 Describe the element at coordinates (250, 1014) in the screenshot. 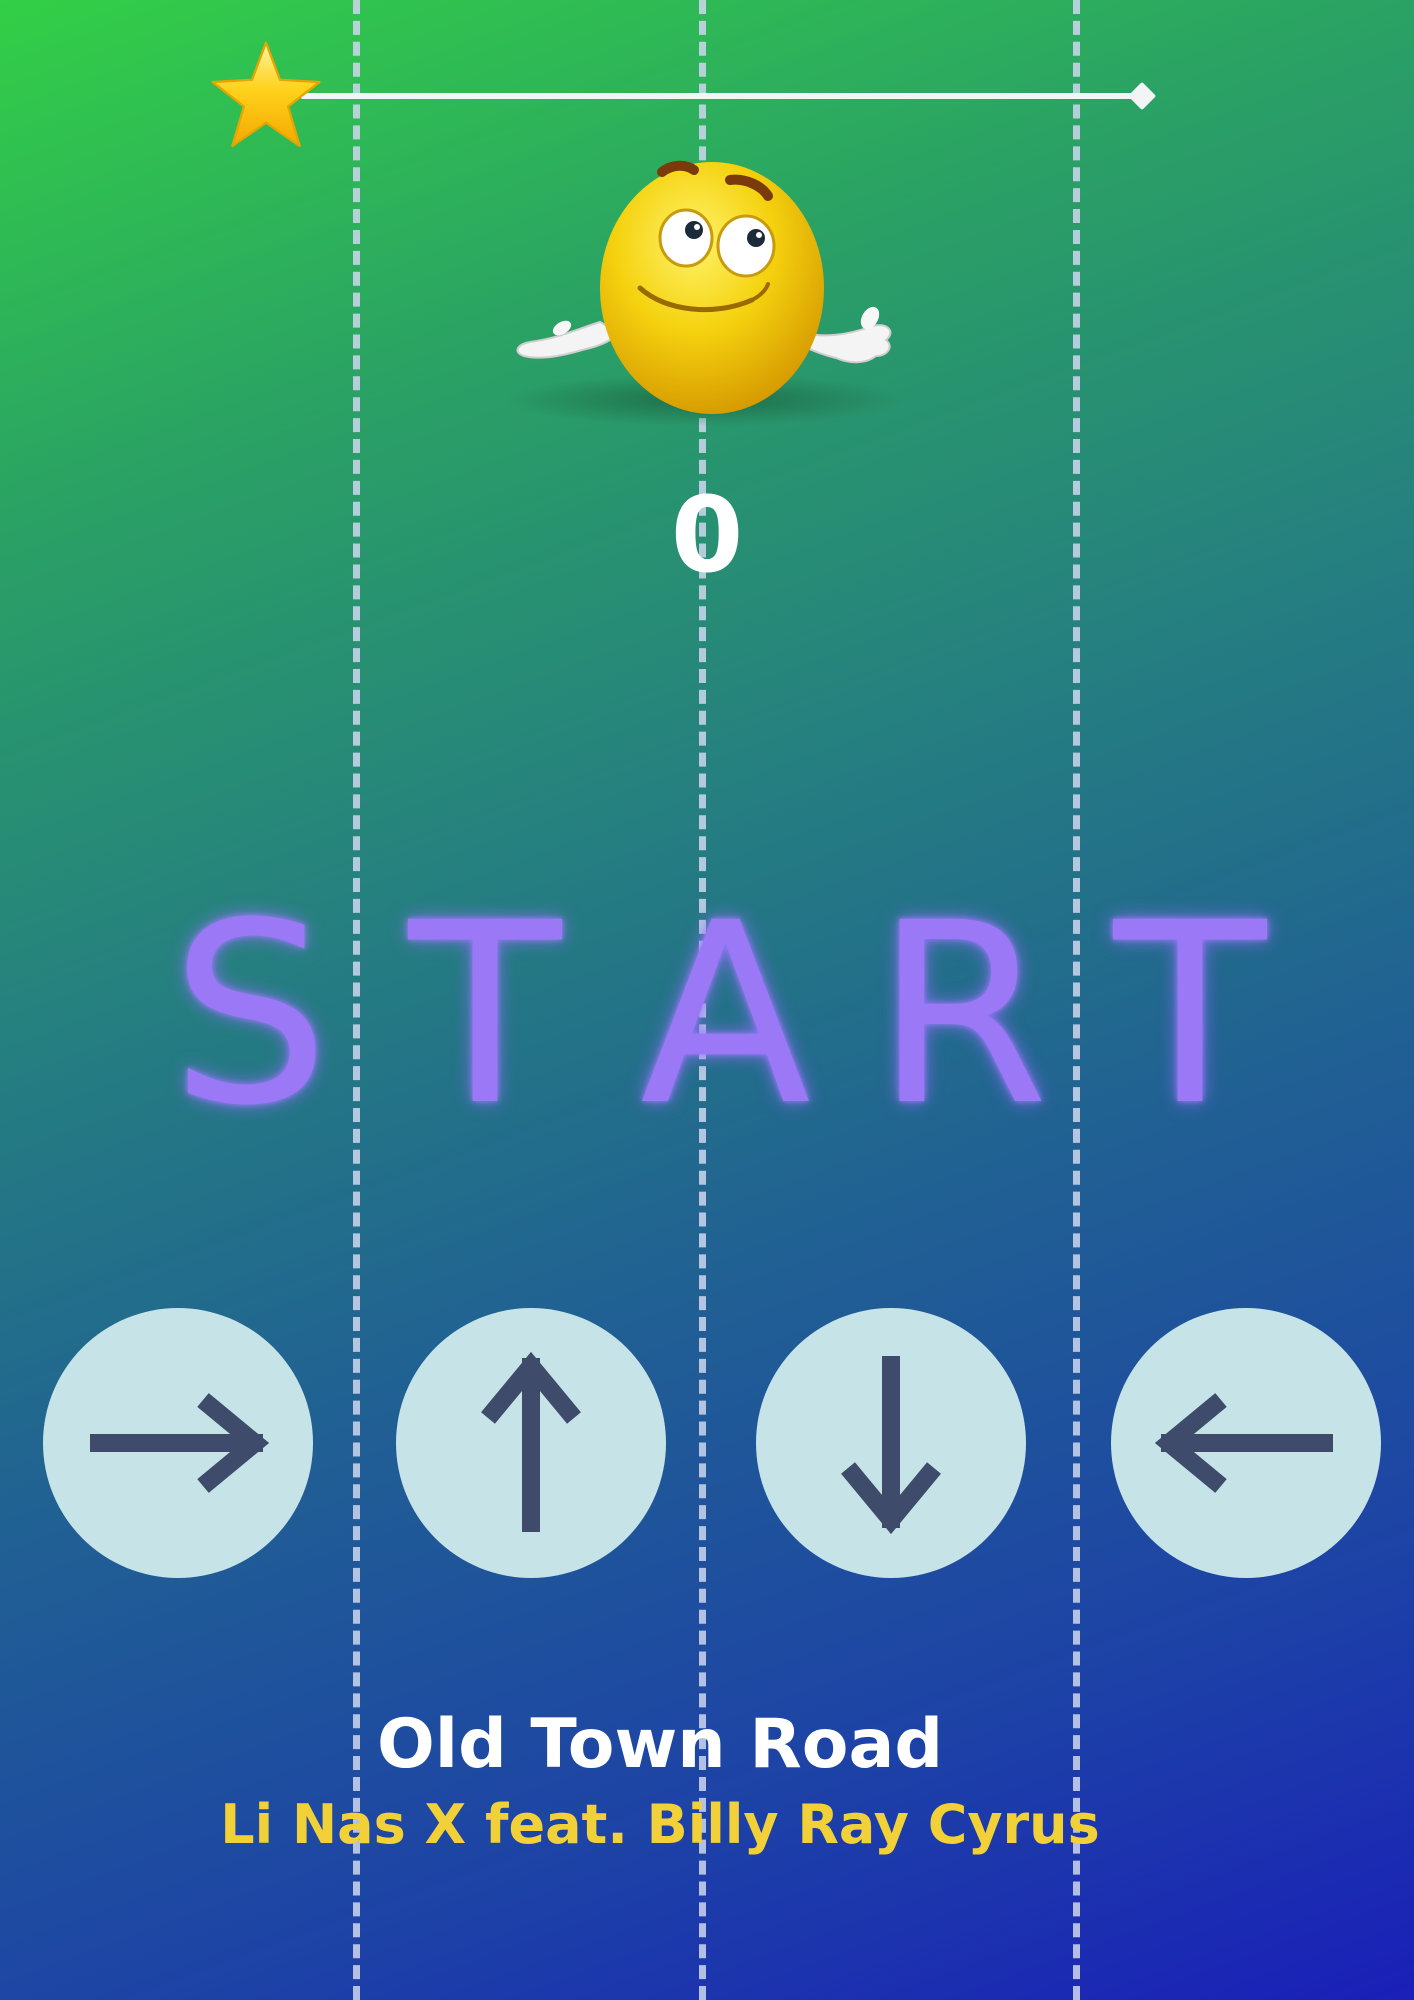

I see `start-letter-s: S` at that location.